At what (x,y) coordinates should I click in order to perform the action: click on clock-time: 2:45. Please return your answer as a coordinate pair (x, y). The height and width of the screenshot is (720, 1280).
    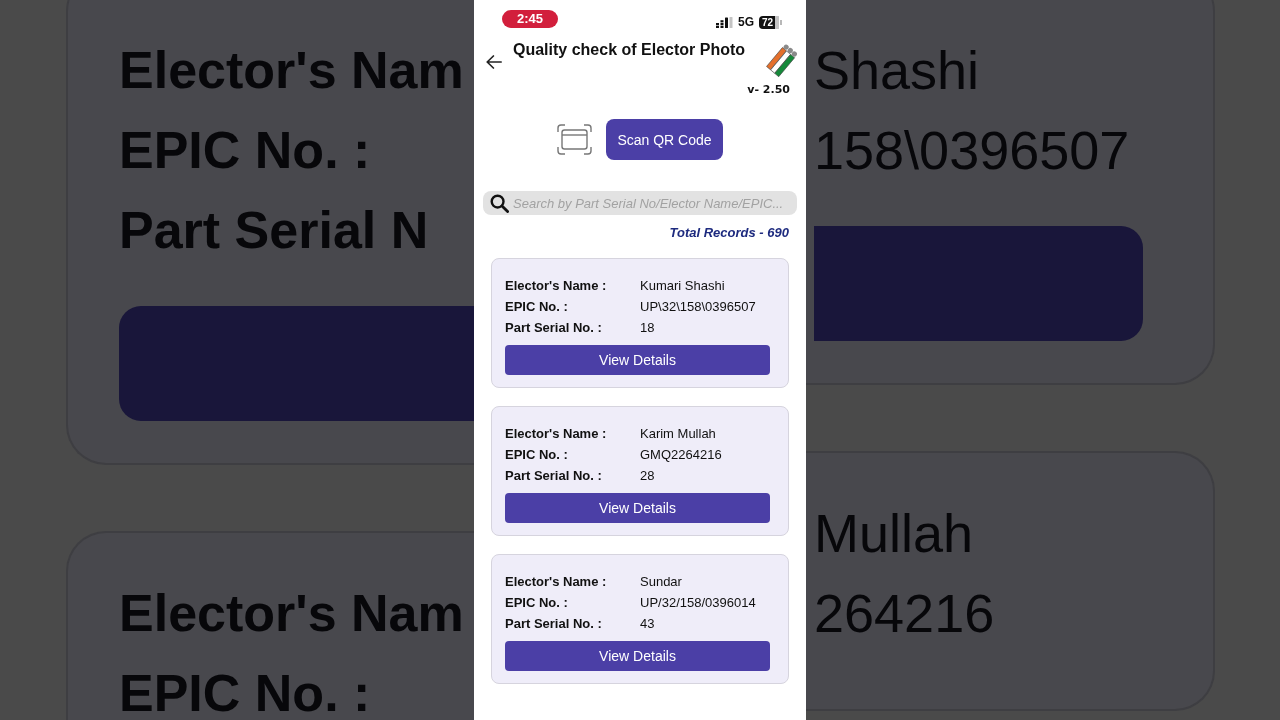
    Looking at the image, I should click on (530, 19).